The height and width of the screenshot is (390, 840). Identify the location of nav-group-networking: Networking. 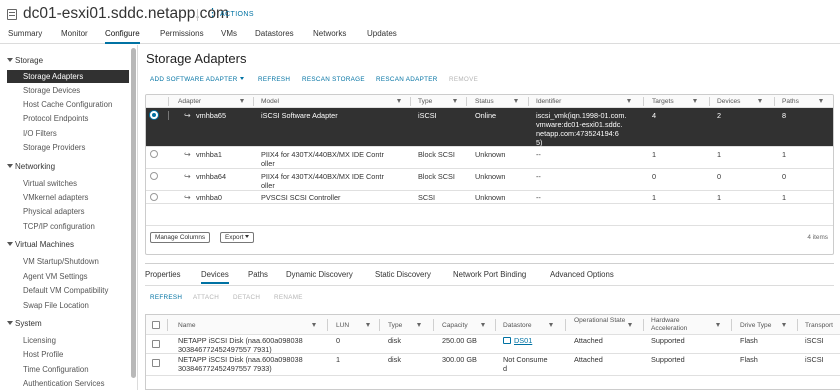
(69, 166).